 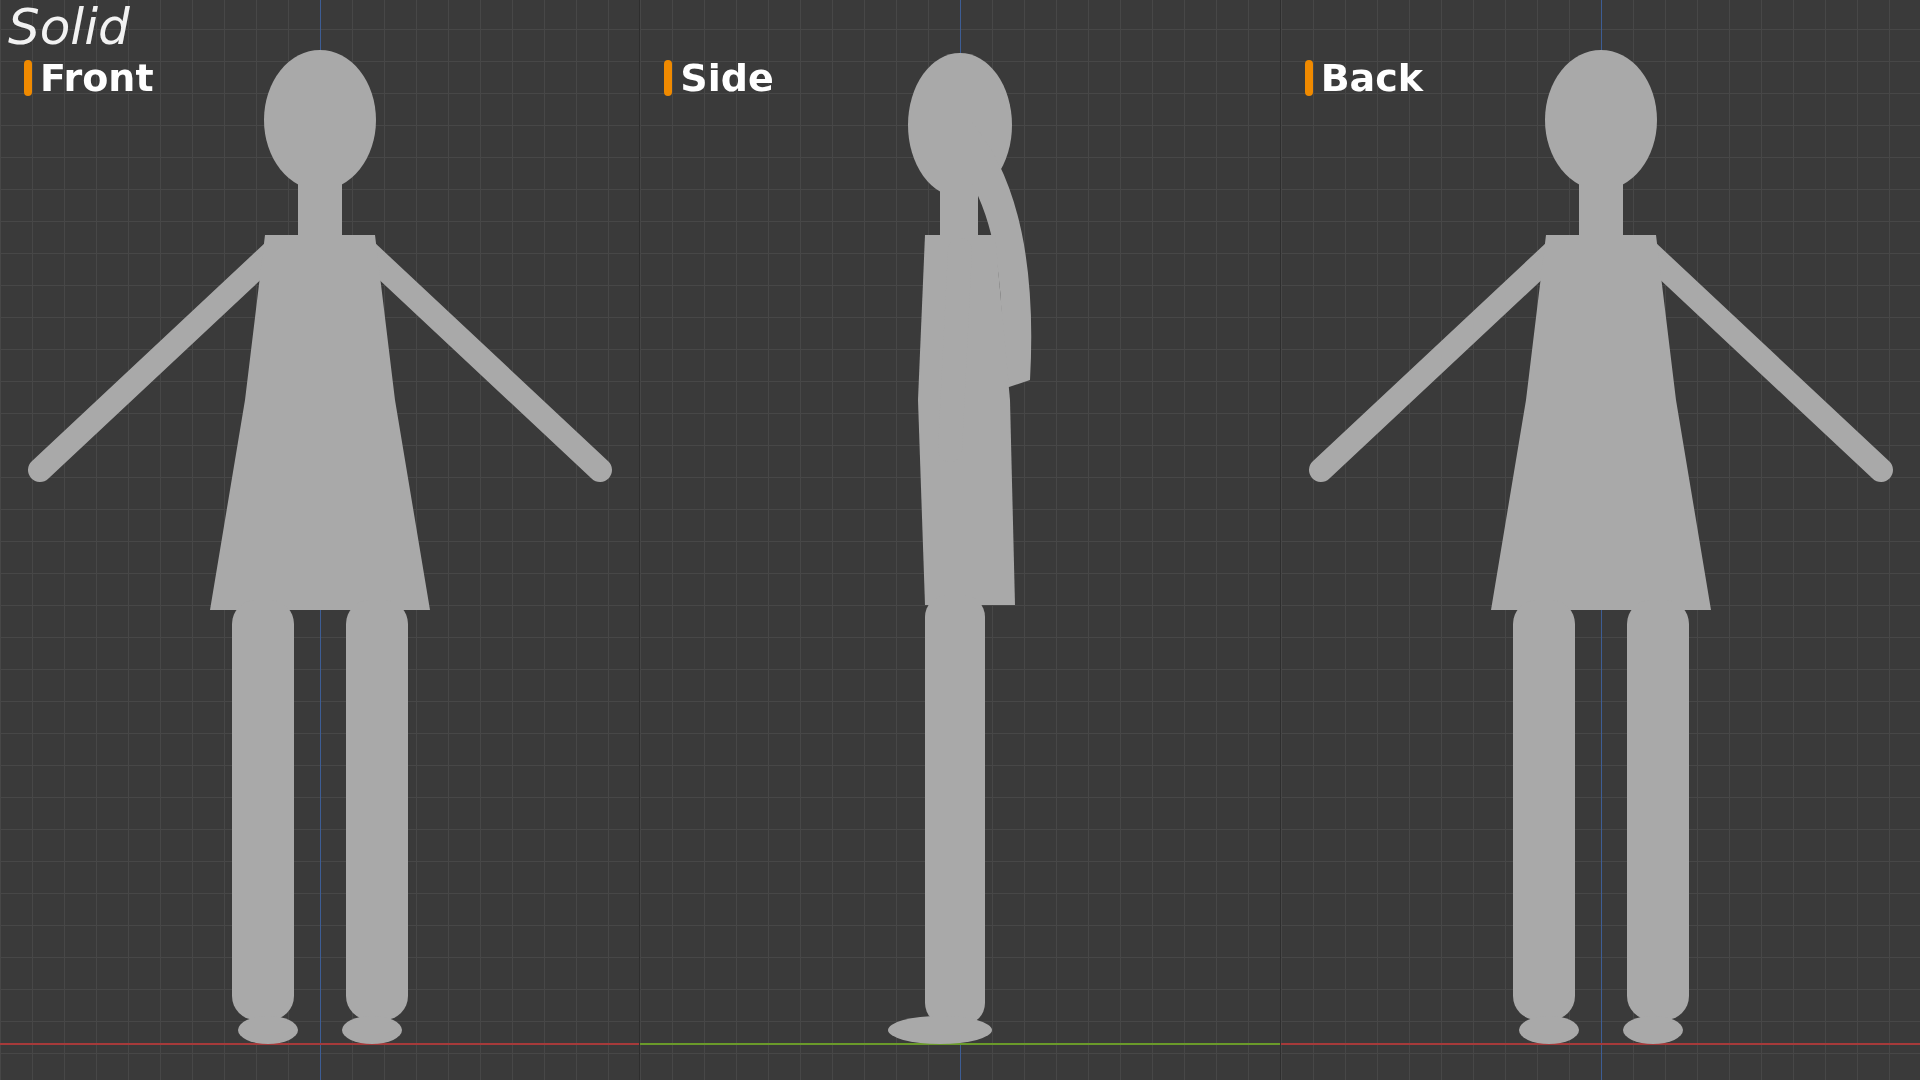 What do you see at coordinates (97, 78) in the screenshot?
I see `view-label: Front` at bounding box center [97, 78].